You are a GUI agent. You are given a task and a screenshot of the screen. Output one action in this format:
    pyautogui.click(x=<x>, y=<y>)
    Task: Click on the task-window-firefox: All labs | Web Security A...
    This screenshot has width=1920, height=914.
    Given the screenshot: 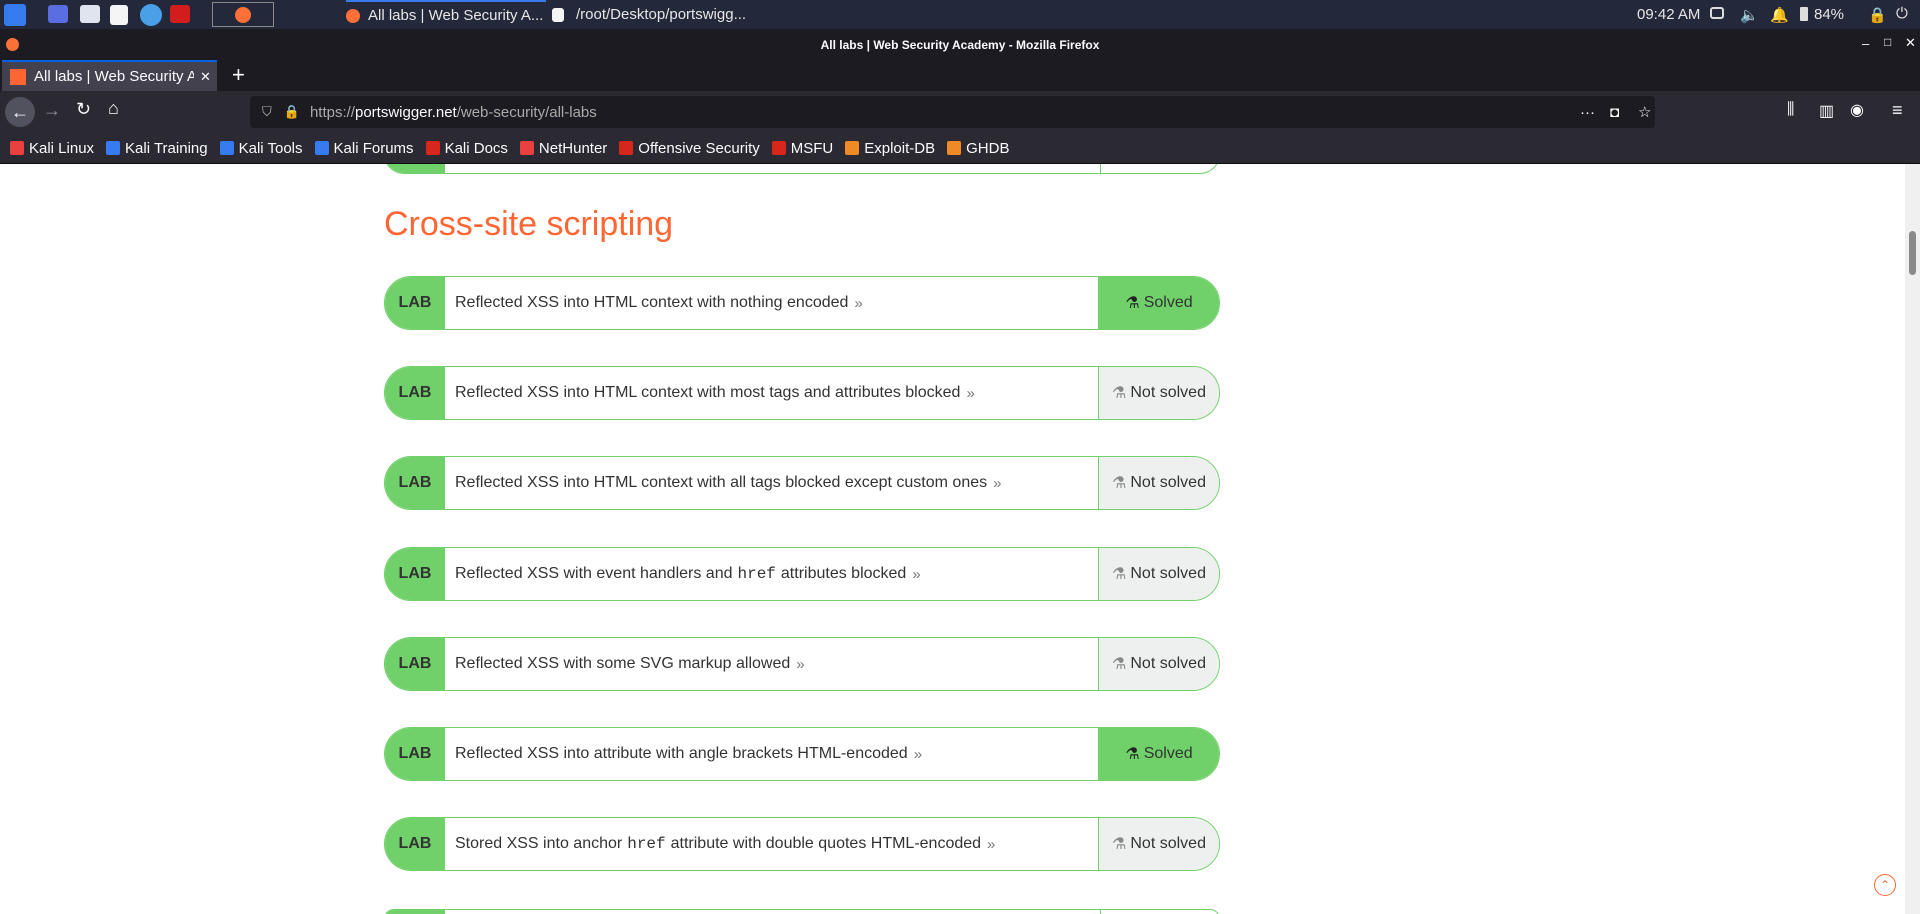 What is the action you would take?
    pyautogui.click(x=446, y=14)
    